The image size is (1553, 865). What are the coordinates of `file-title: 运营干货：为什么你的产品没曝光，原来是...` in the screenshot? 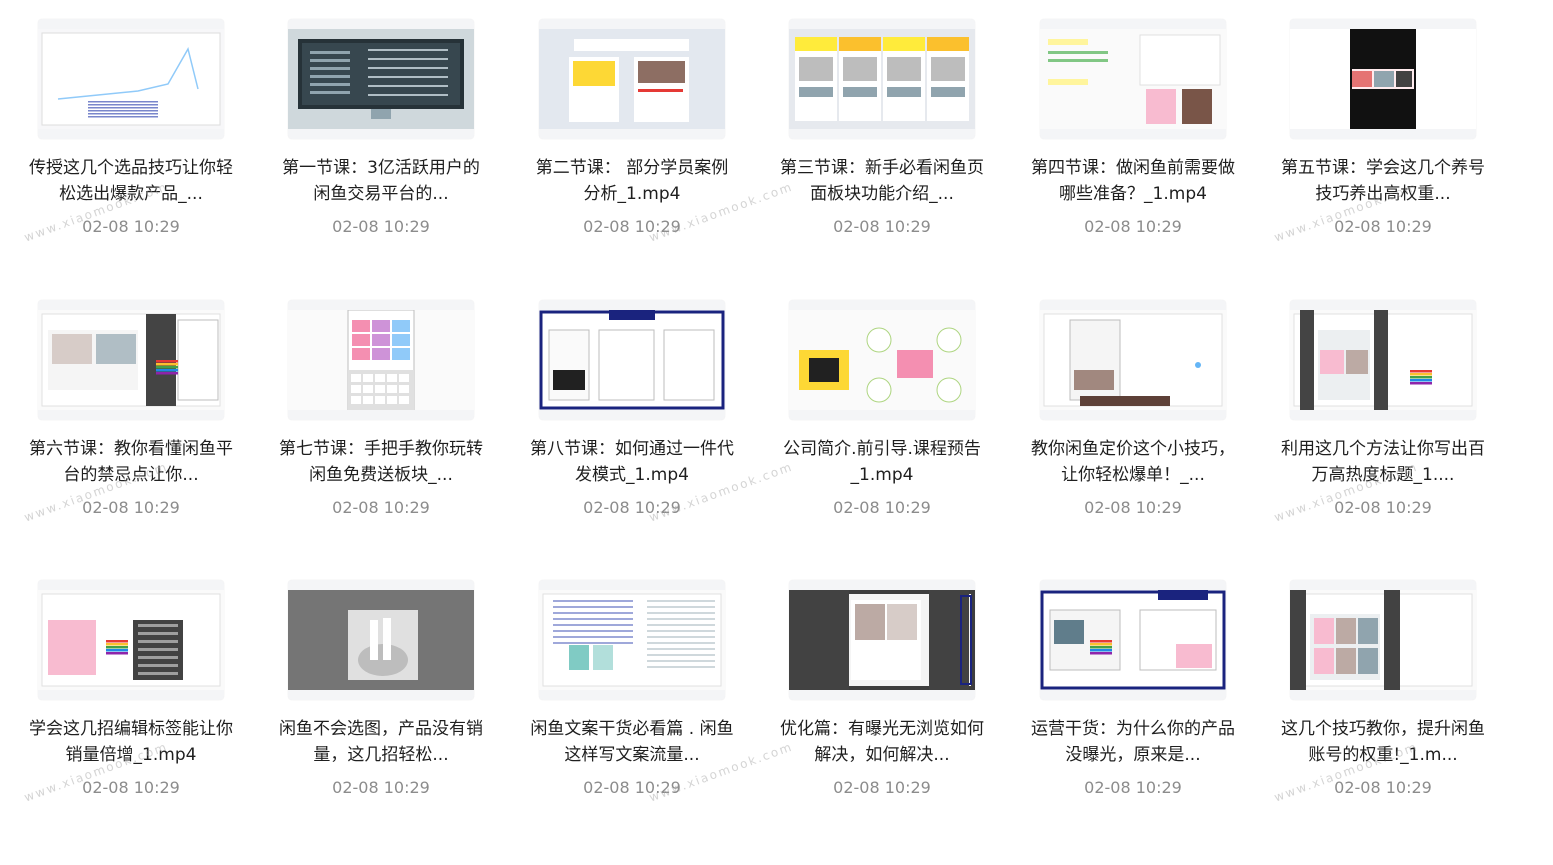 It's located at (1133, 742).